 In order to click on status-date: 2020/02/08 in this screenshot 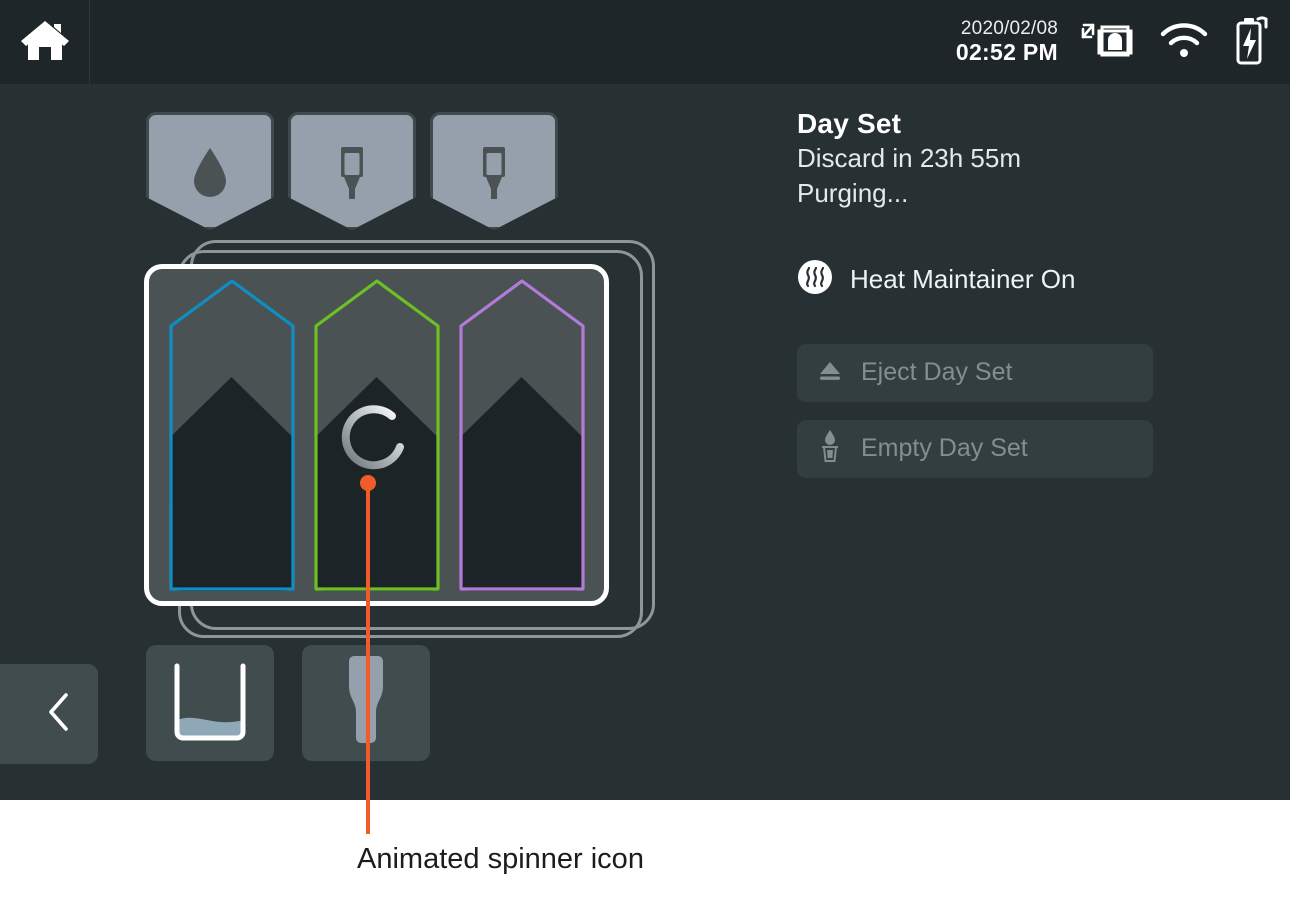, I will do `click(1009, 29)`.